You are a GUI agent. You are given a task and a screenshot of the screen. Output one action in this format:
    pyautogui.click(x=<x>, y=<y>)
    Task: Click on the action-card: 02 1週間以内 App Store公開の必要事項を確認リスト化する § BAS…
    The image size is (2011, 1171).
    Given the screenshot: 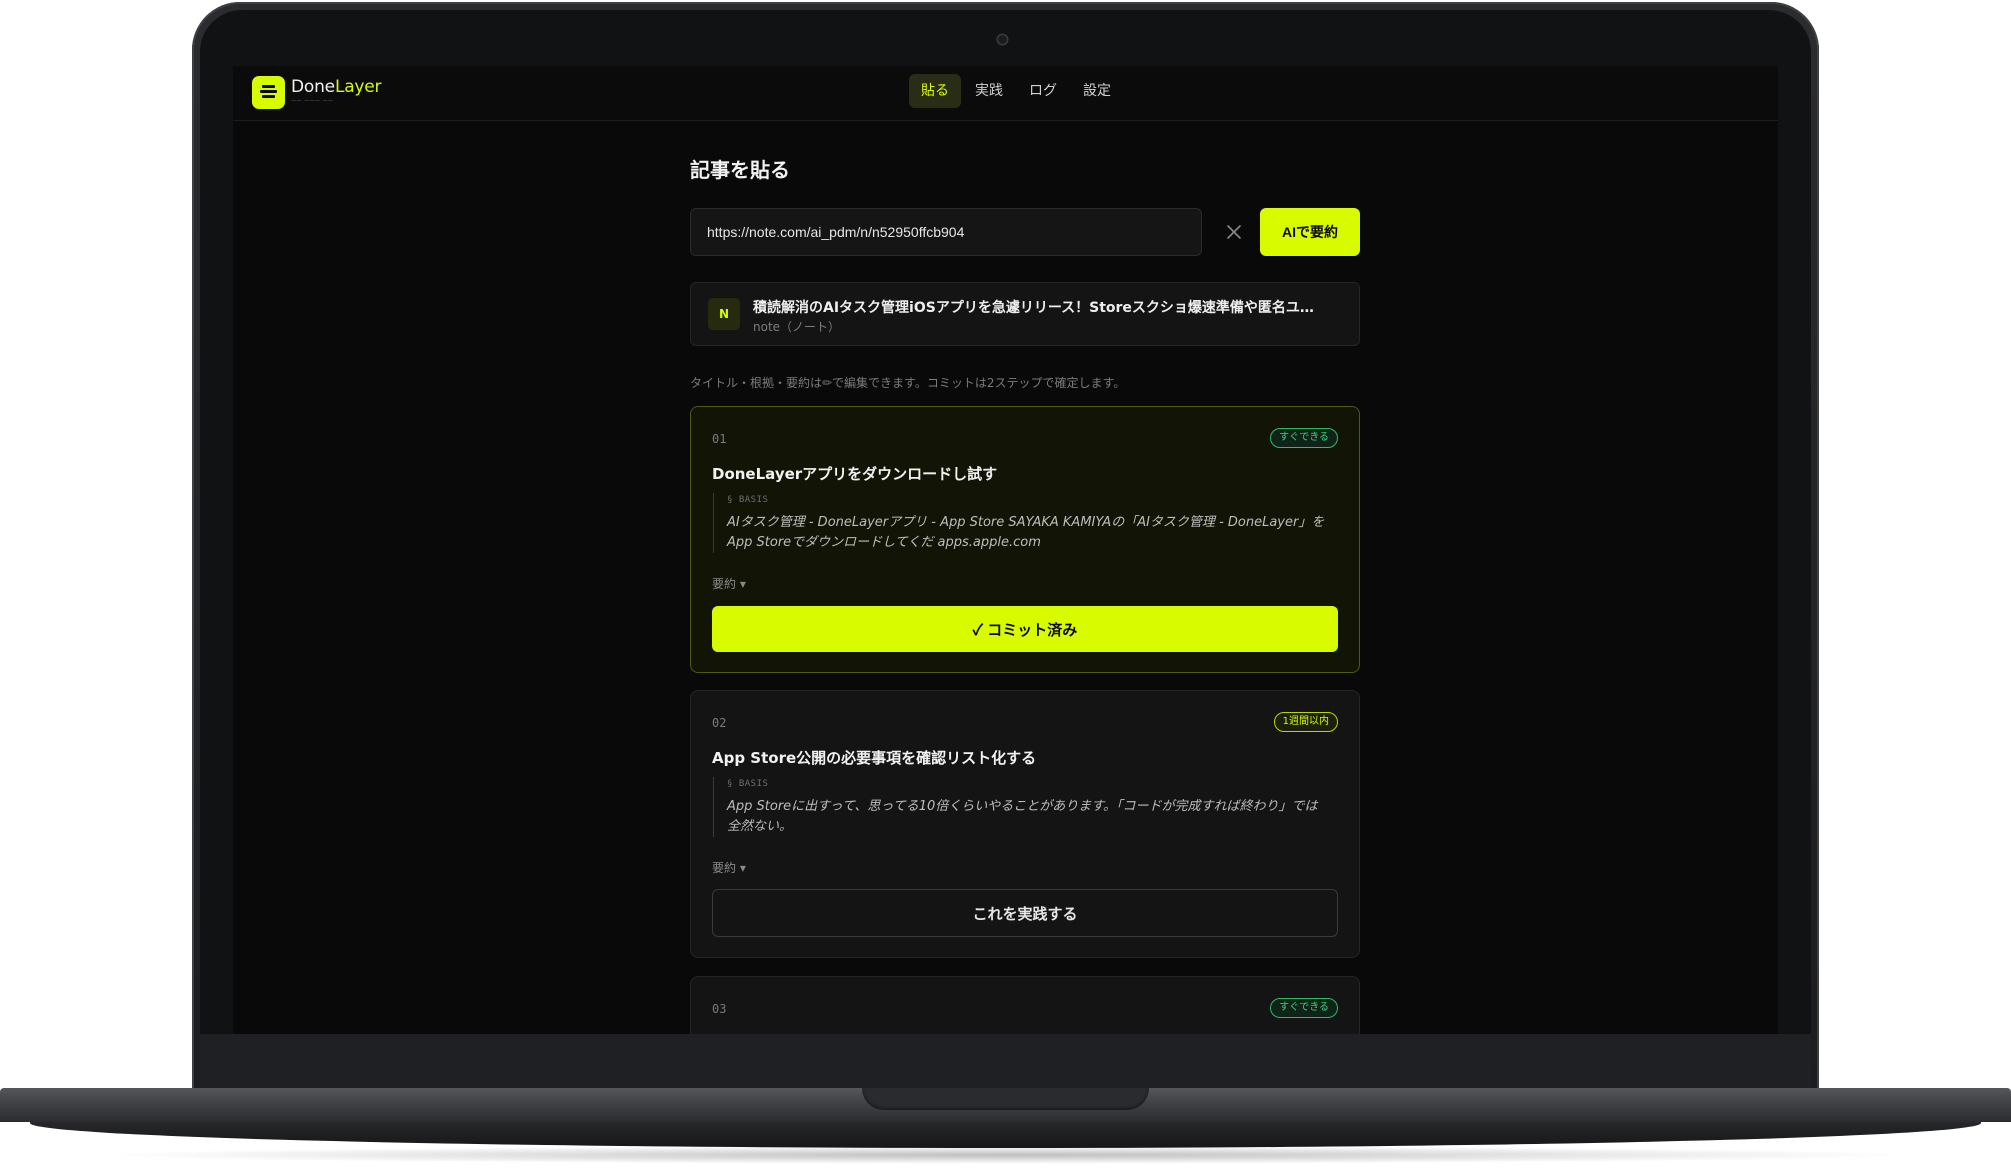 What is the action you would take?
    pyautogui.click(x=1025, y=824)
    